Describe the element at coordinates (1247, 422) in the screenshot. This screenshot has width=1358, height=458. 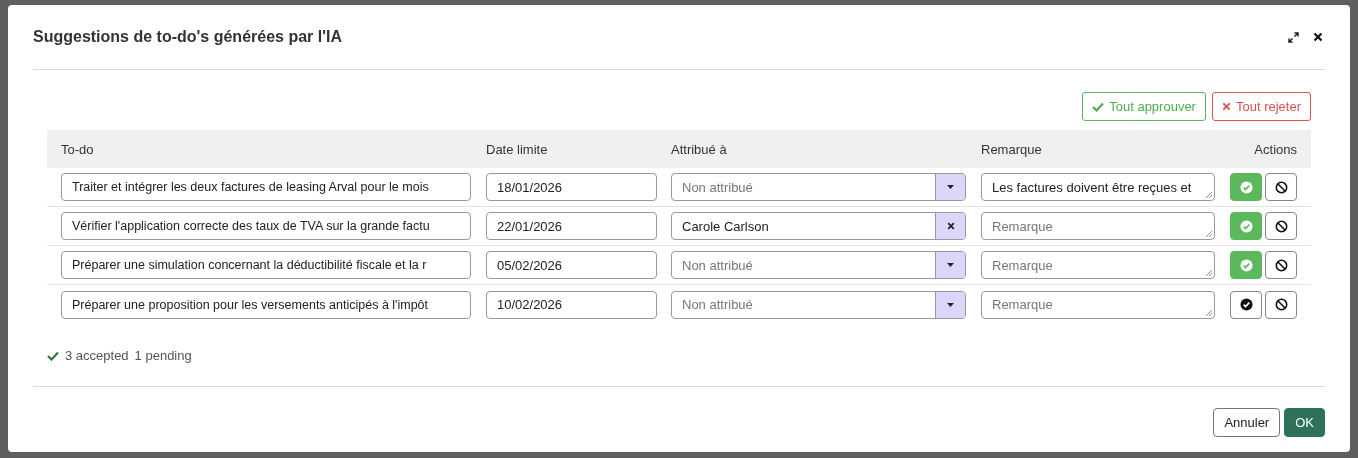
I see `cancel-button: Annuler` at that location.